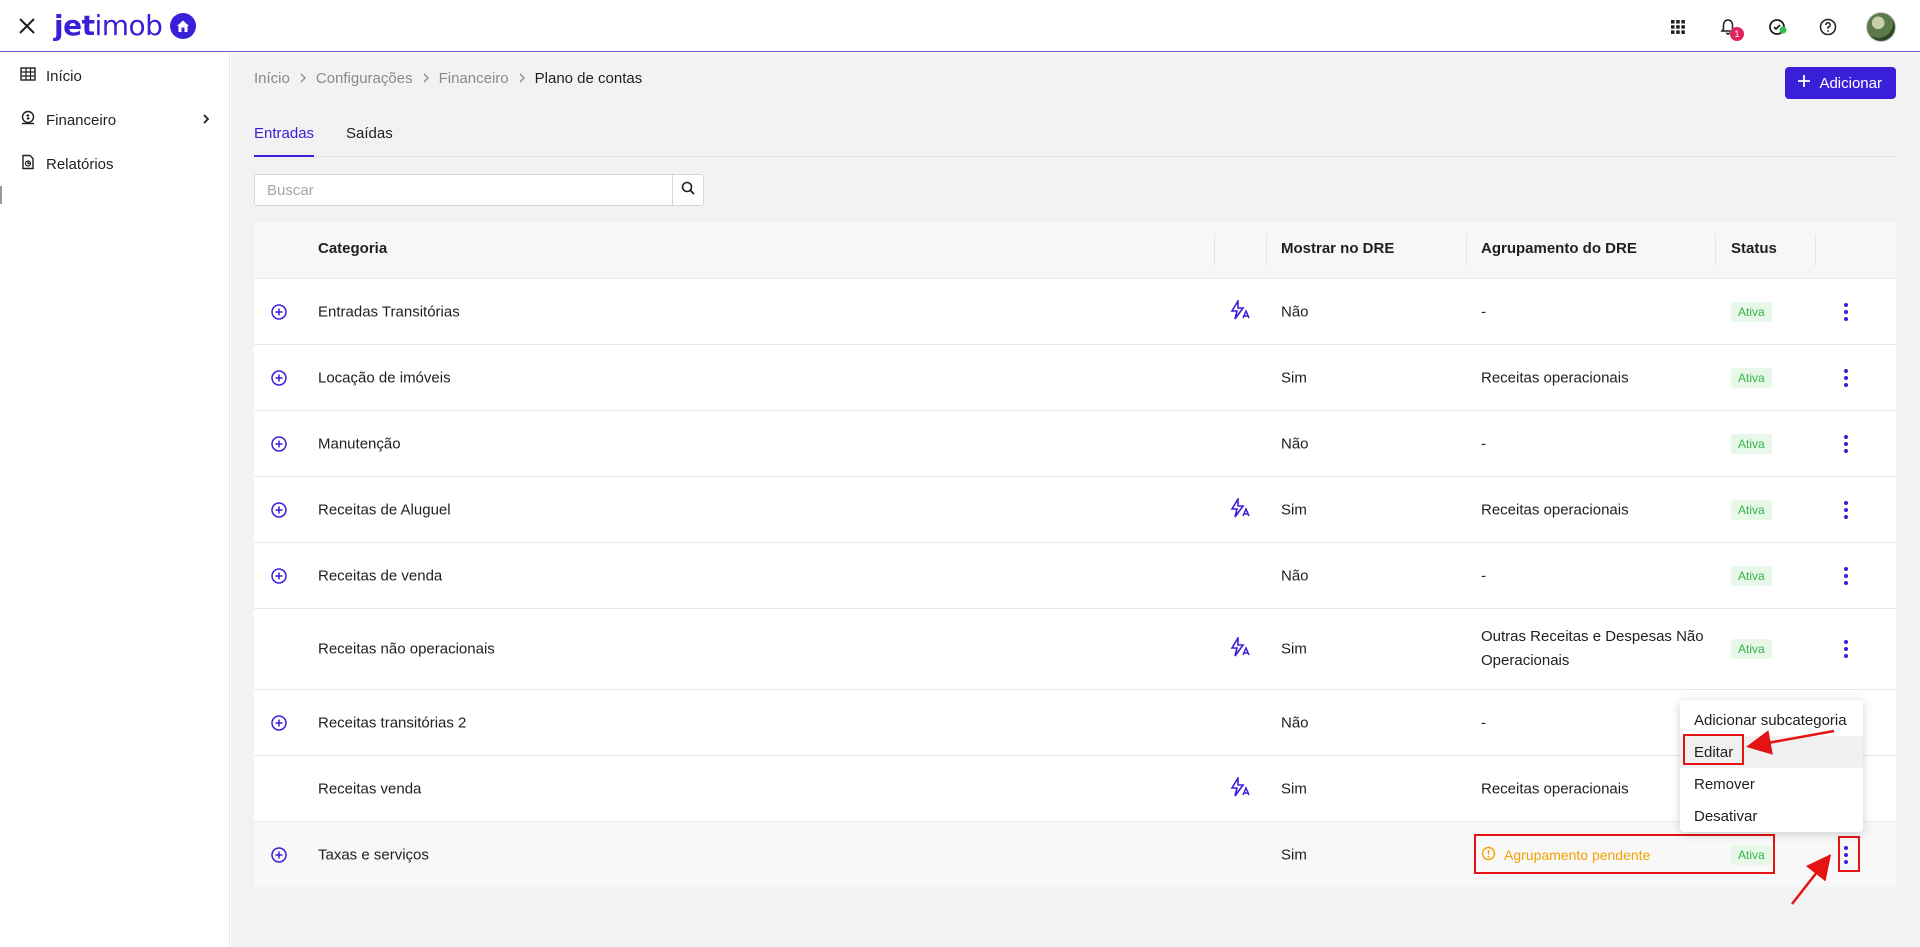 The image size is (1920, 947). Describe the element at coordinates (364, 78) in the screenshot. I see `breadcrumb-item-configuracoes: Configurações` at that location.